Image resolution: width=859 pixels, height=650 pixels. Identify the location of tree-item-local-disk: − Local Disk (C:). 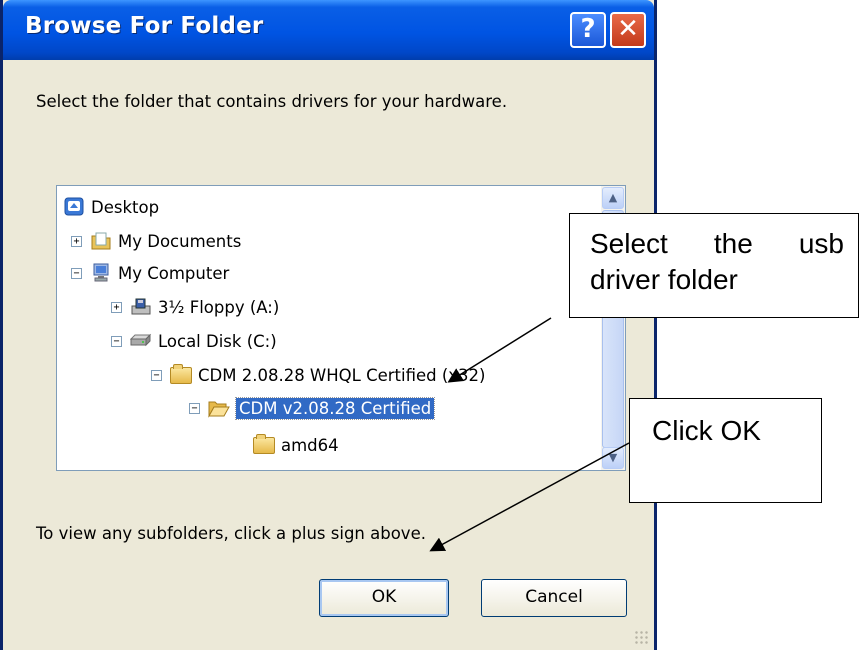
(194, 341).